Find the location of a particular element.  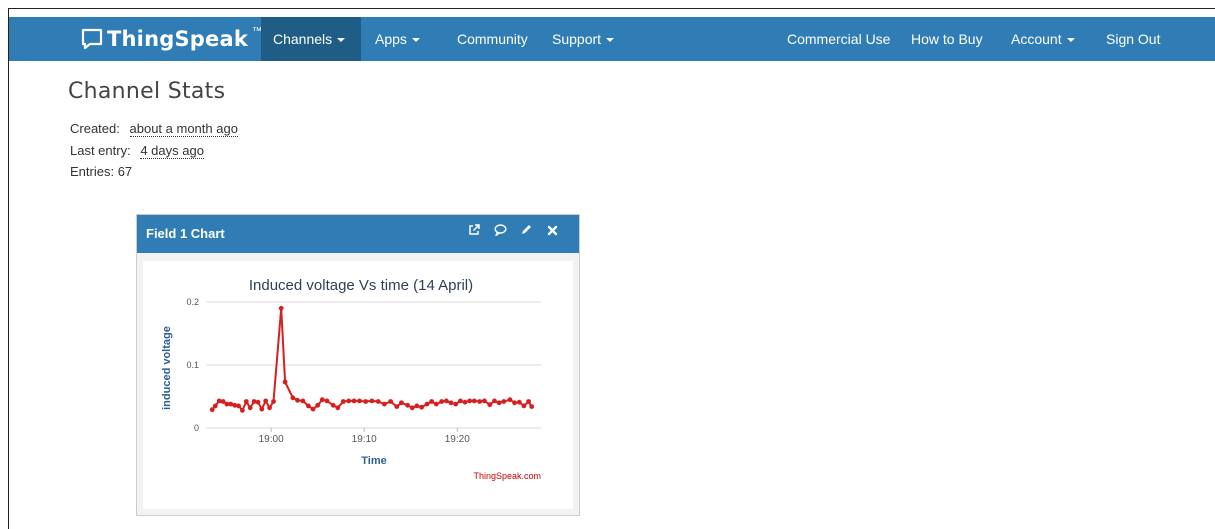

external-link-icon is located at coordinates (474, 231).